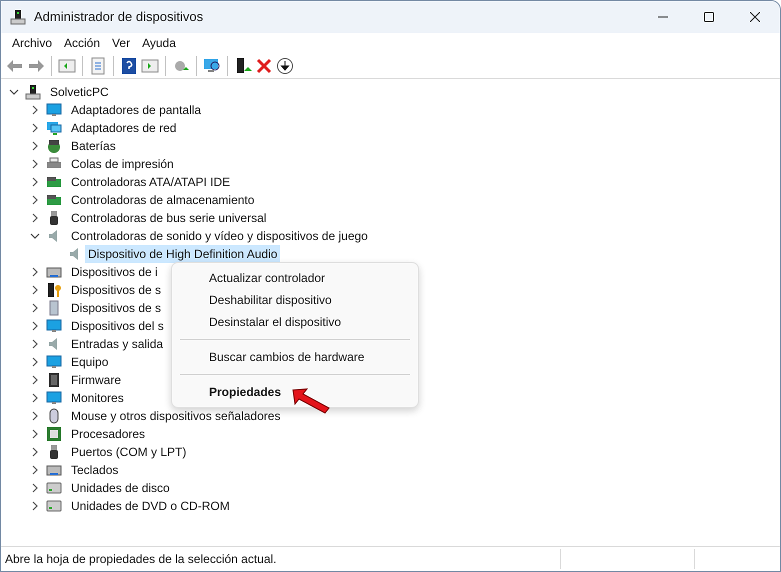 This screenshot has width=781, height=572. What do you see at coordinates (129, 65) in the screenshot?
I see `help-icon` at bounding box center [129, 65].